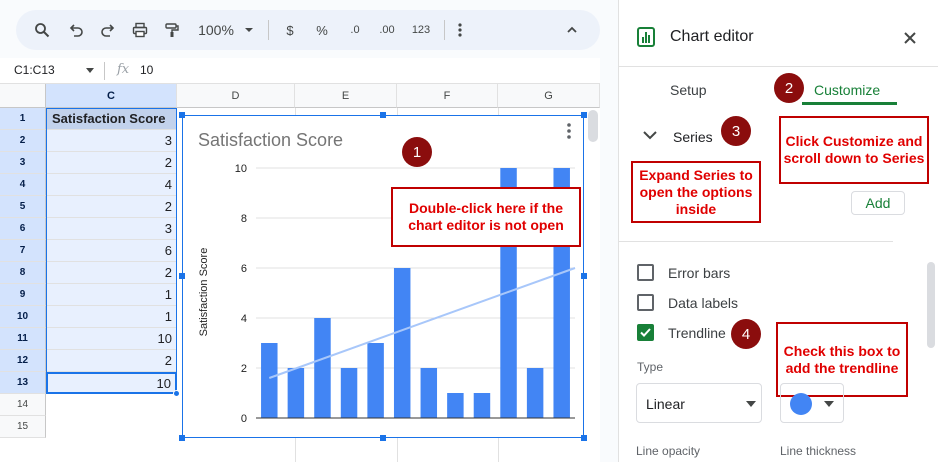 This screenshot has height=462, width=938. I want to click on currency-format-button: $, so click(290, 30).